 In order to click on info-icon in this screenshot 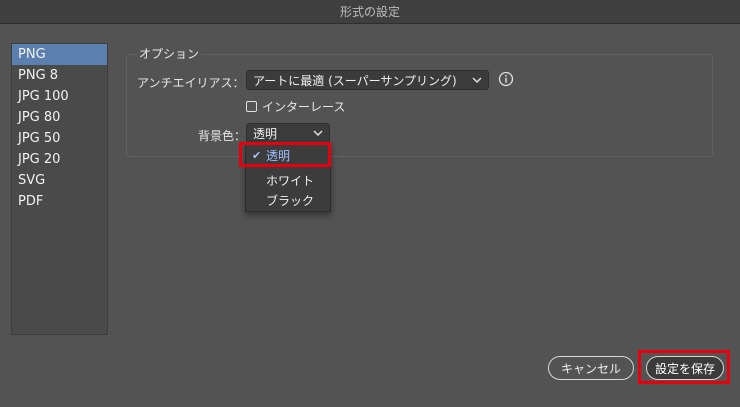, I will do `click(506, 79)`.